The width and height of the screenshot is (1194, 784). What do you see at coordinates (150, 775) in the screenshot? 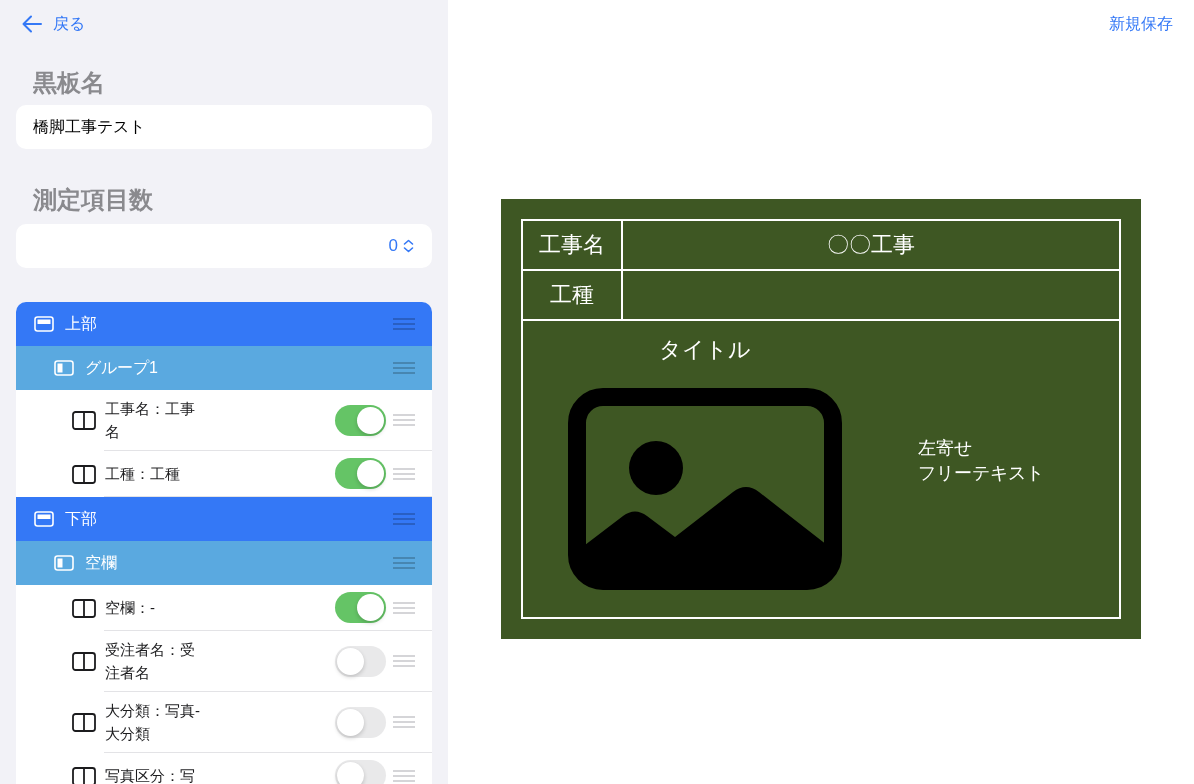
I see `item-label: 写真区分：写` at bounding box center [150, 775].